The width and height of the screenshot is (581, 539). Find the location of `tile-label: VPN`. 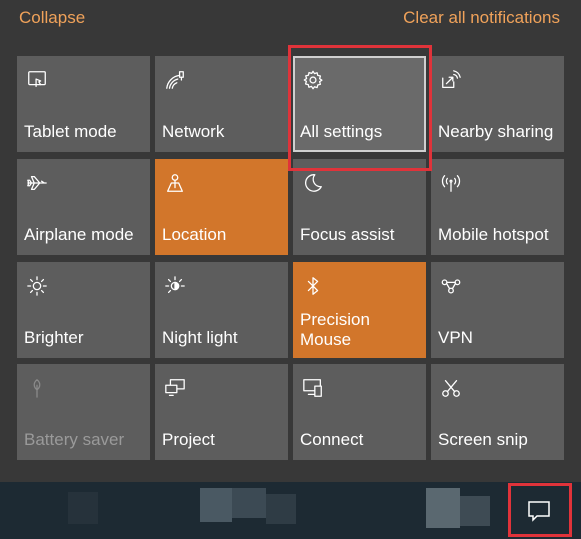

tile-label: VPN is located at coordinates (455, 337).